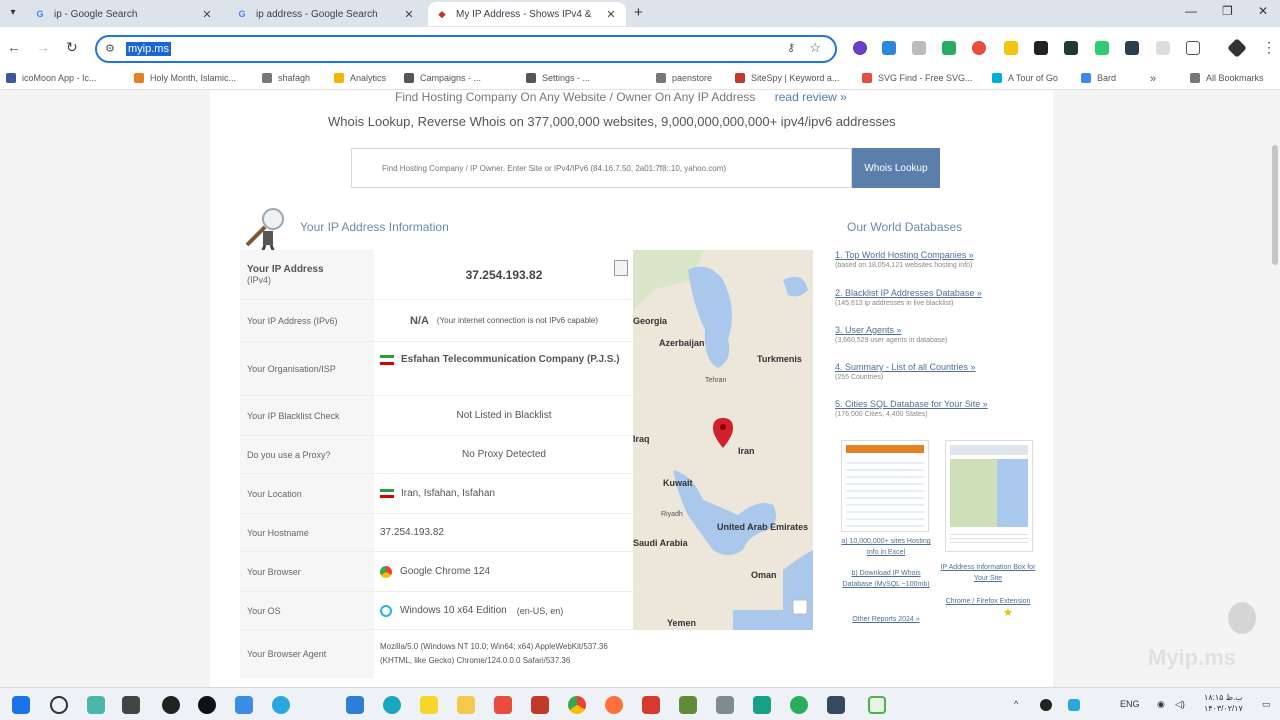 This screenshot has width=1280, height=720. I want to click on chrome-extension-link: Chrome / Firefox Extension, so click(988, 601).